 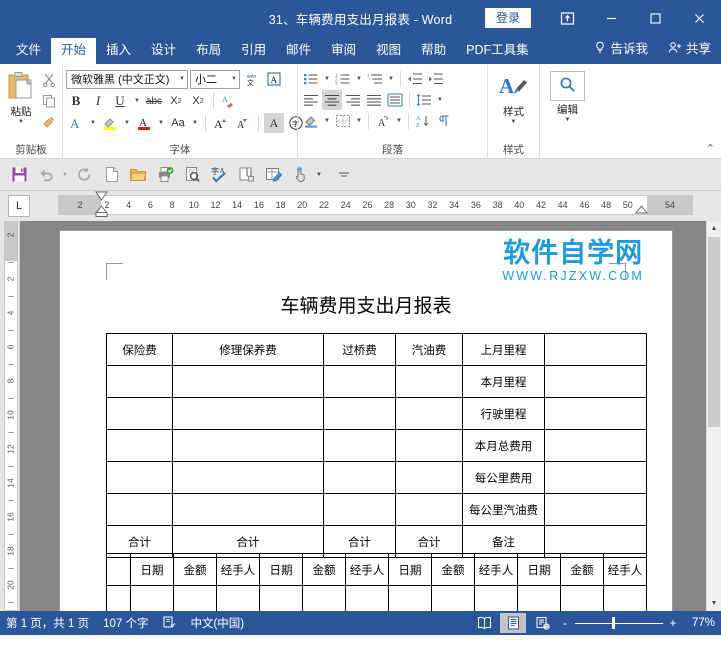 I want to click on change-case-dropdown-icon: ▼, so click(x=195, y=123).